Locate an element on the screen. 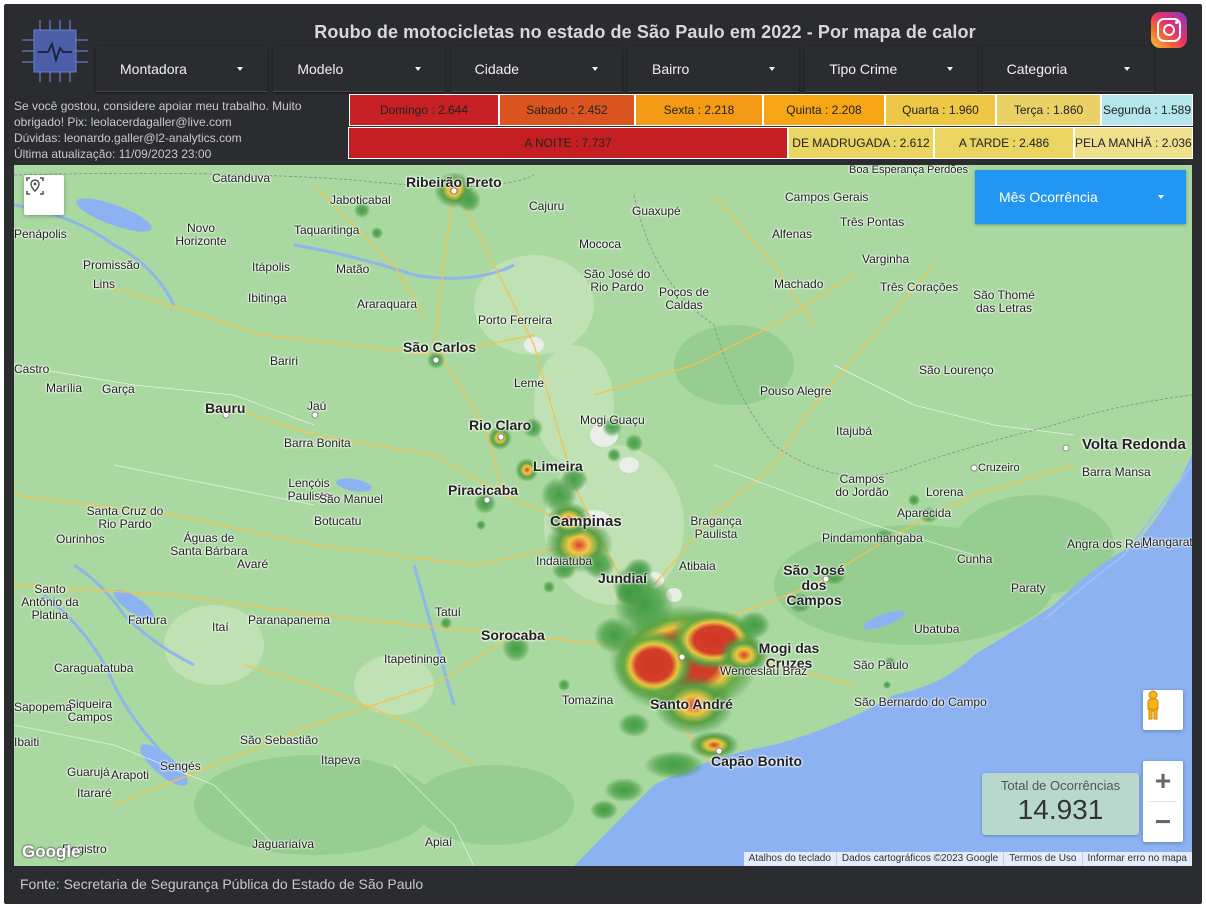 This screenshot has width=1206, height=908. location-pin-button is located at coordinates (44, 195).